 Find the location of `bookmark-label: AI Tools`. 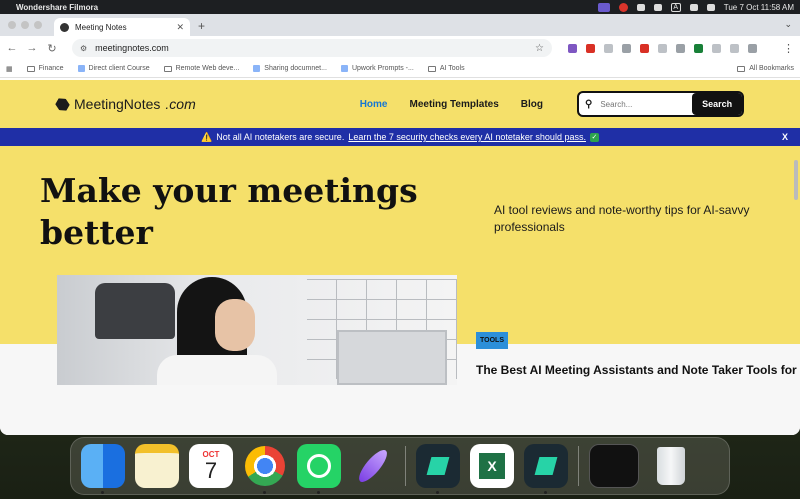

bookmark-label: AI Tools is located at coordinates (452, 68).